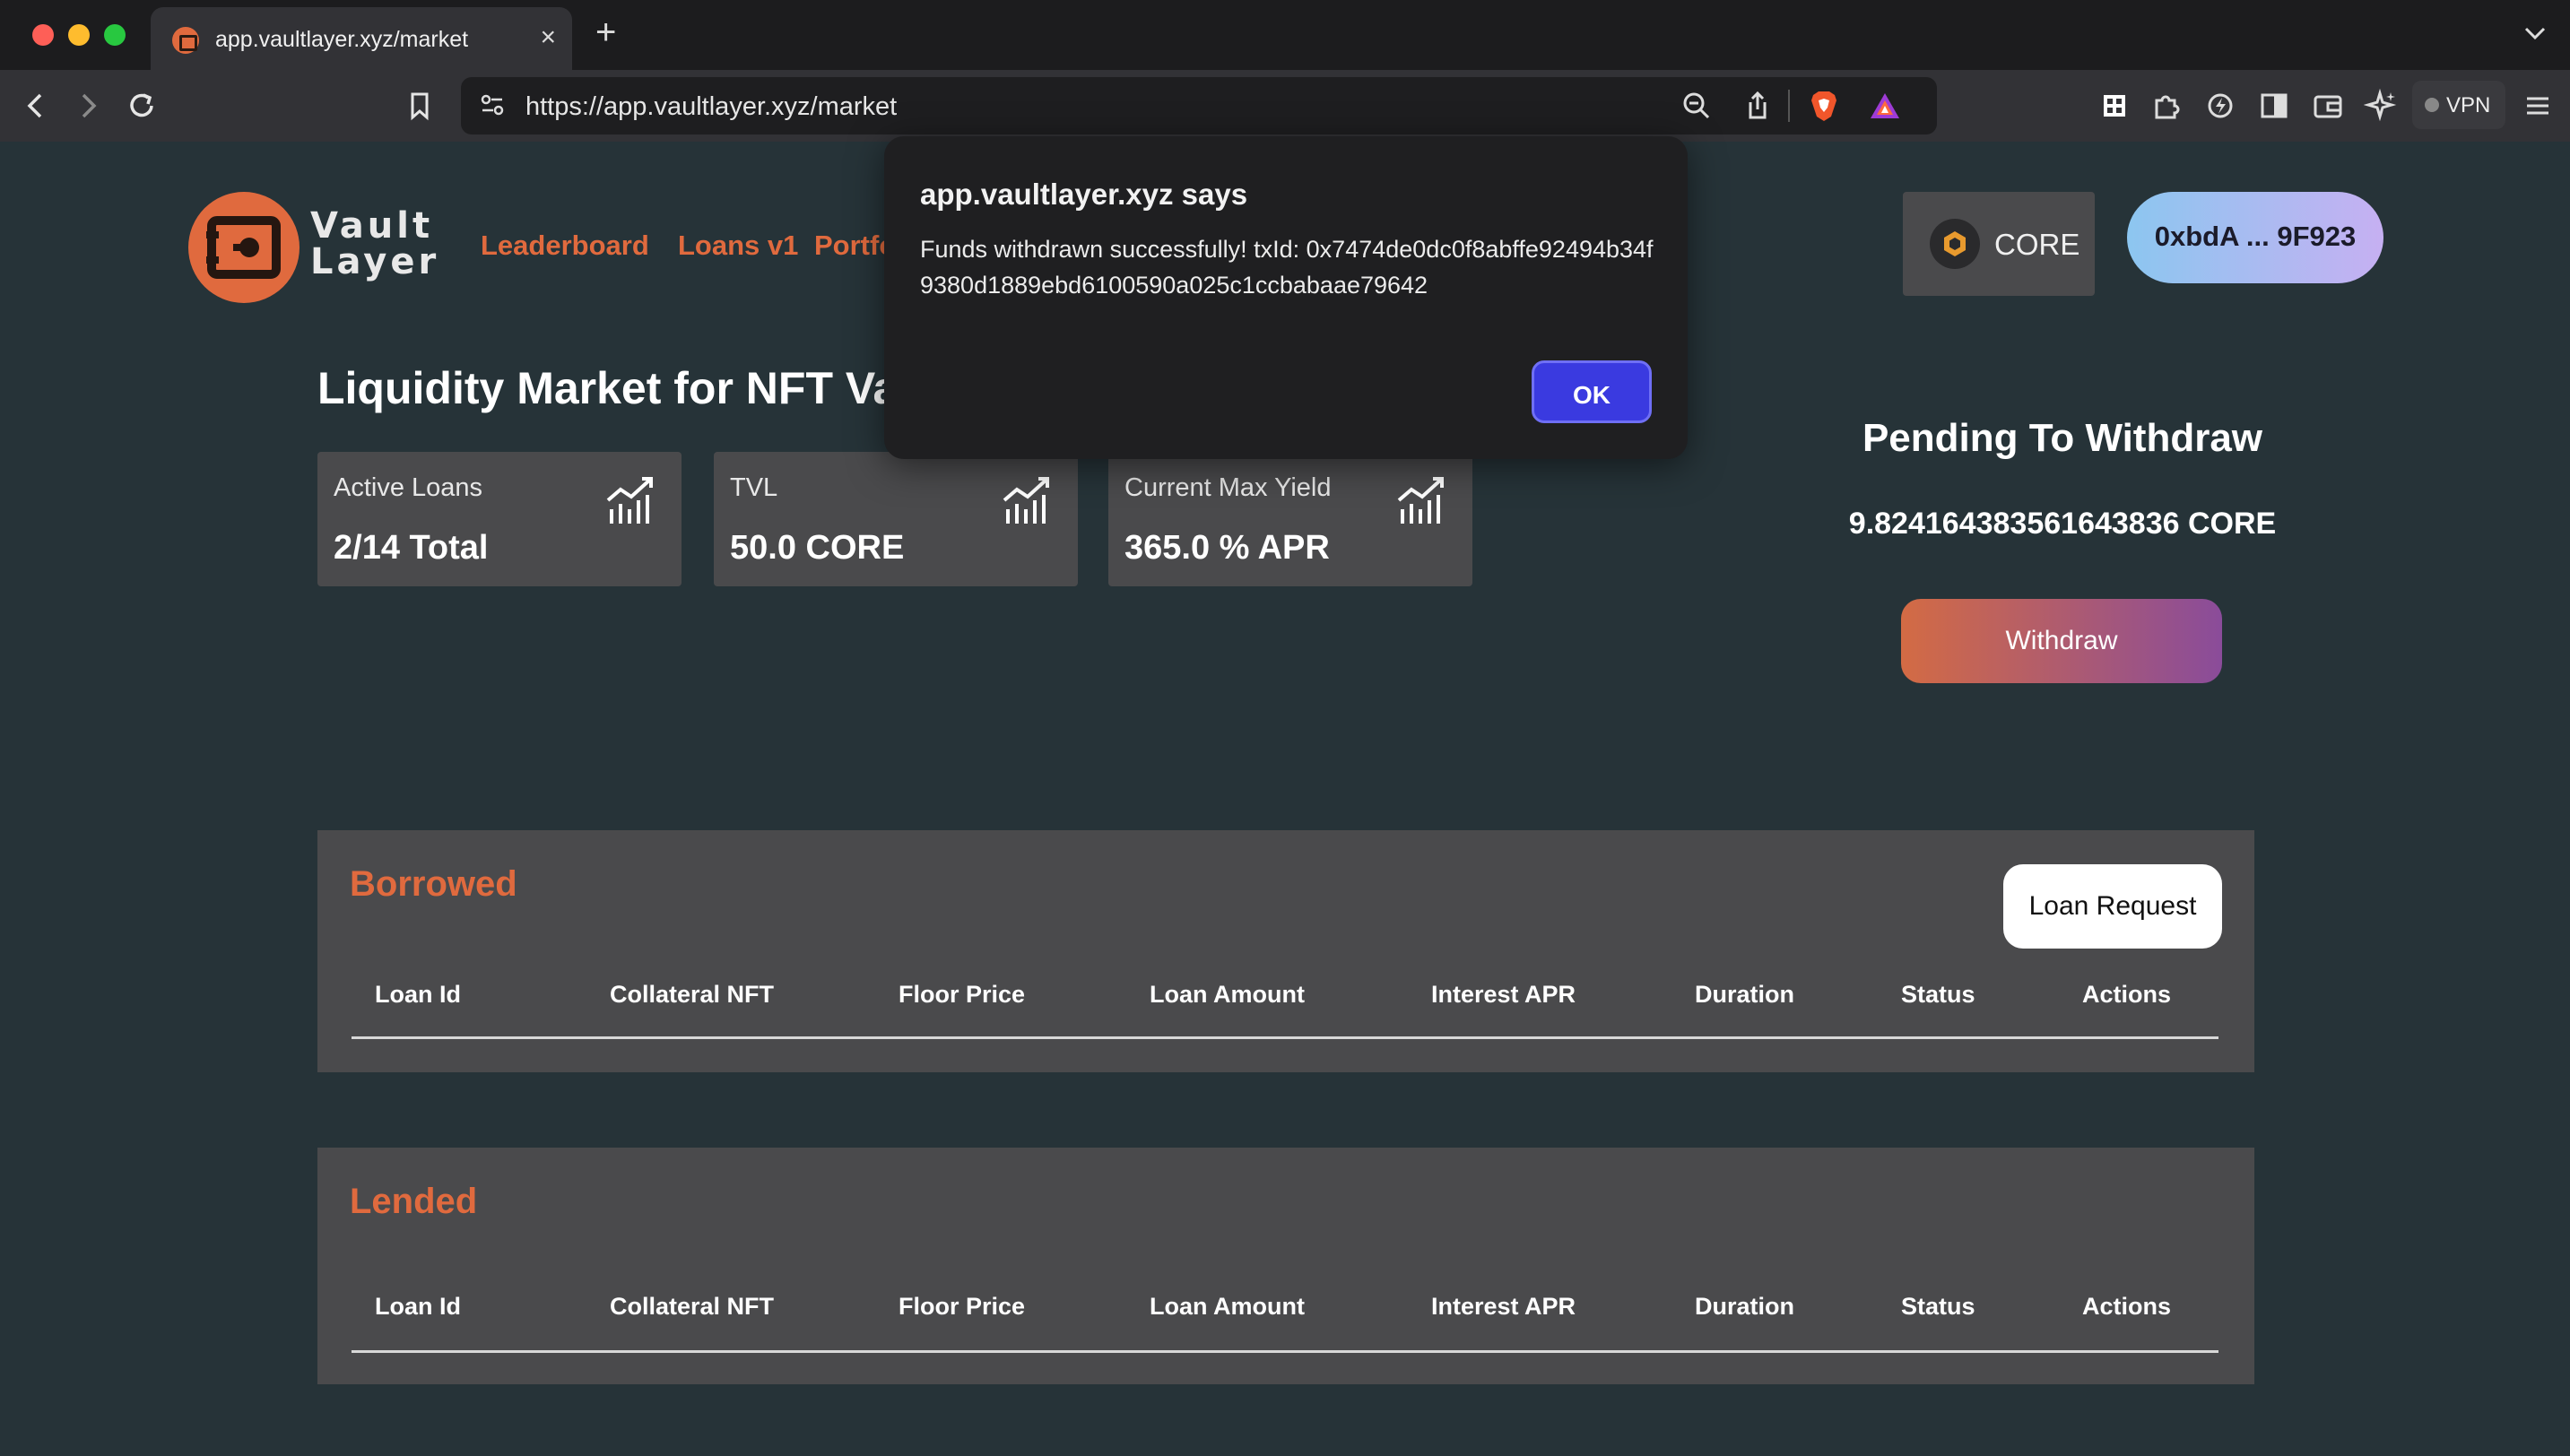  Describe the element at coordinates (1789, 106) in the screenshot. I see `urlbar-divider` at that location.